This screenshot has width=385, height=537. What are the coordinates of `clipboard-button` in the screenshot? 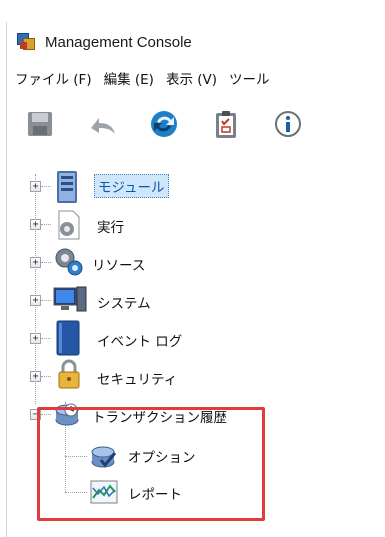 It's located at (226, 124).